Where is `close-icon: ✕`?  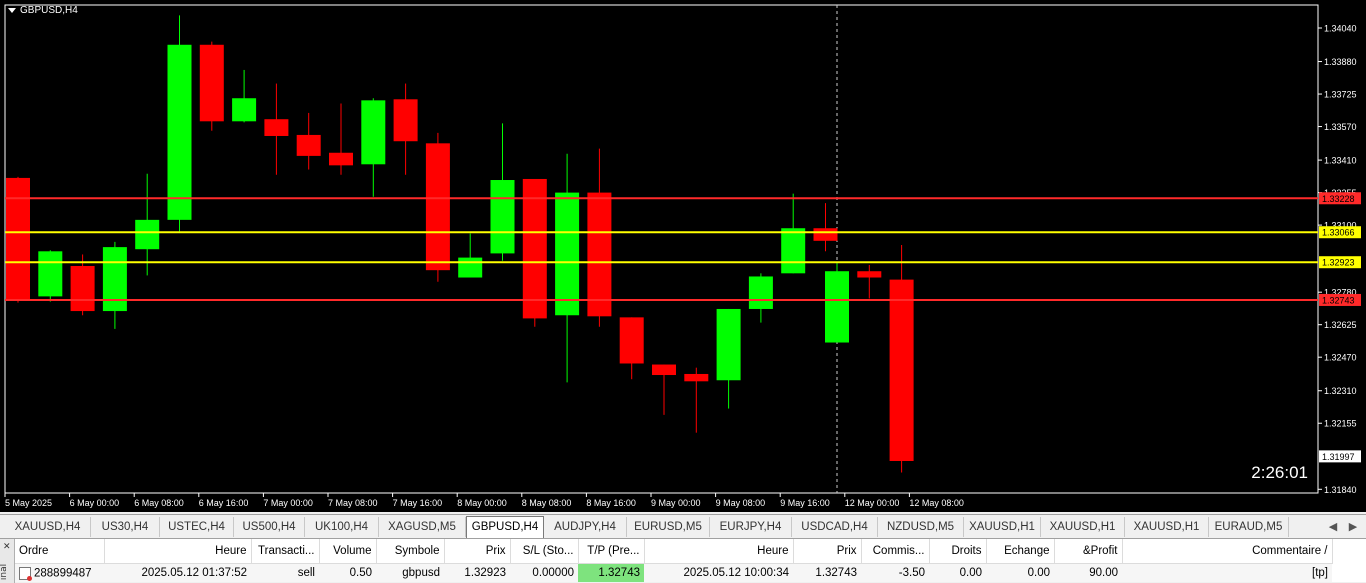
close-icon: ✕ is located at coordinates (7, 547).